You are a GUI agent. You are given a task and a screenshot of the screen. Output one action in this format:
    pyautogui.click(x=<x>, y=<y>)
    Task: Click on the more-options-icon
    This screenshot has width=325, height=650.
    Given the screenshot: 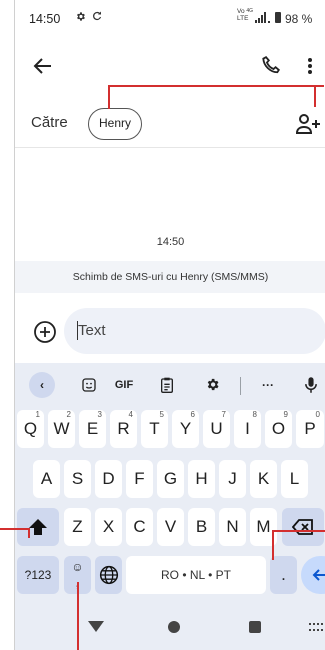 What is the action you would take?
    pyautogui.click(x=310, y=66)
    